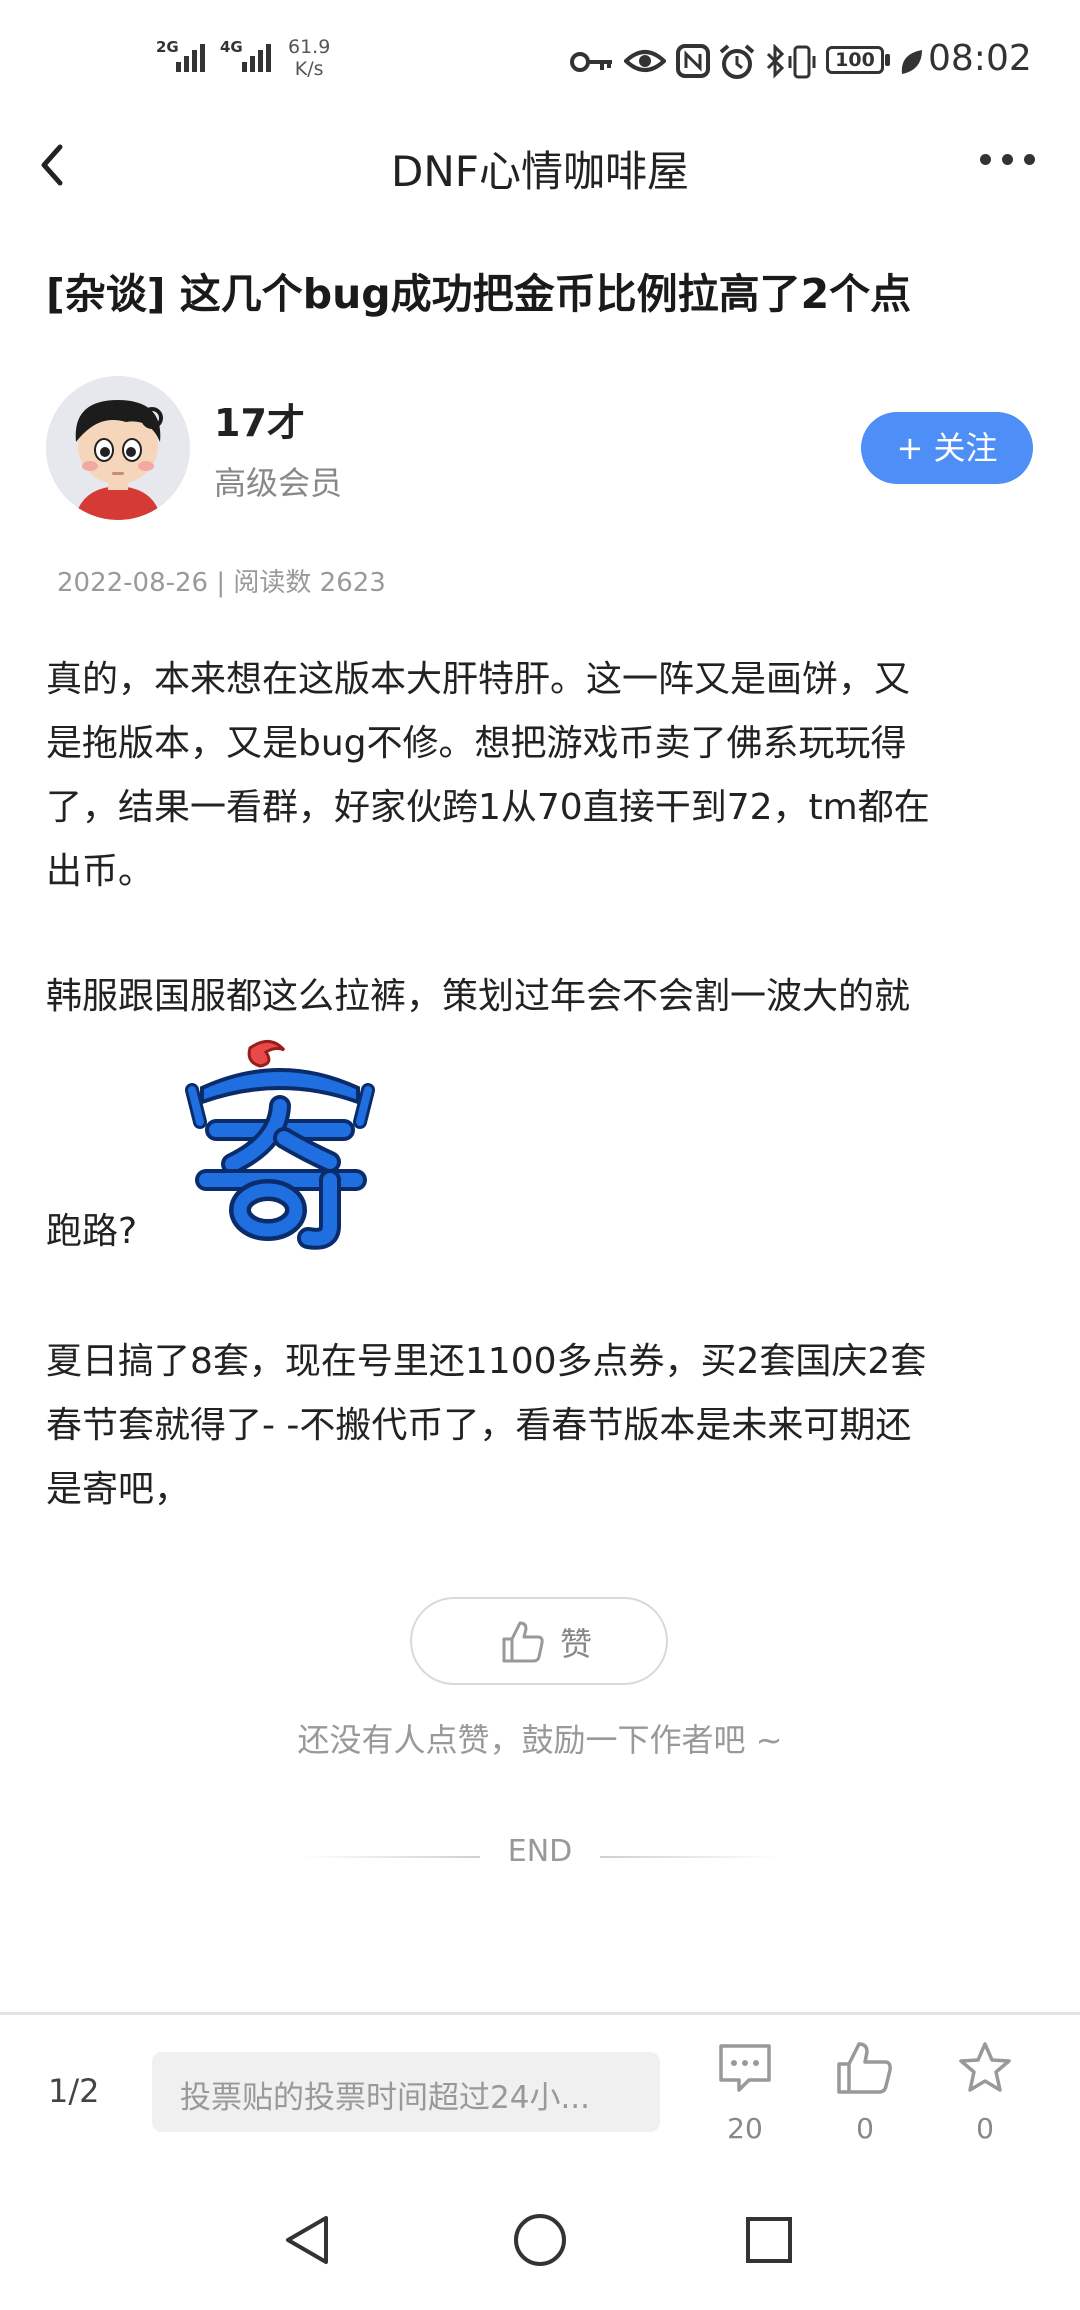 This screenshot has width=1080, height=2310. I want to click on post-meta: 2022-08-26 | 阅读数 2623, so click(221, 583).